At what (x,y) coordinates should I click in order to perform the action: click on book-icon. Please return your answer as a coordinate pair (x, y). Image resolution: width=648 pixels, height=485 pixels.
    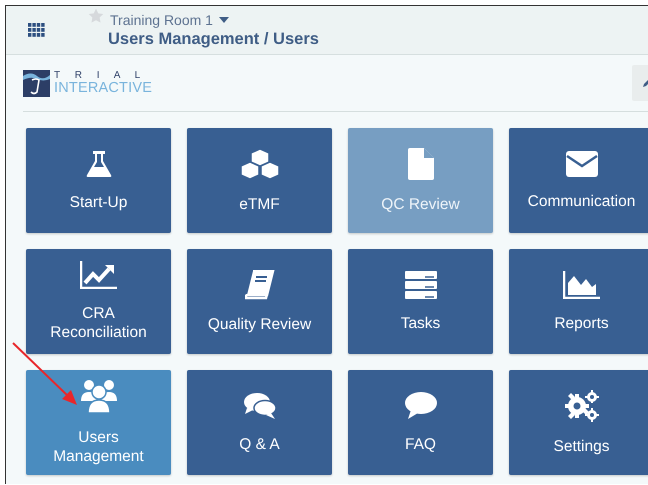
    Looking at the image, I should click on (259, 285).